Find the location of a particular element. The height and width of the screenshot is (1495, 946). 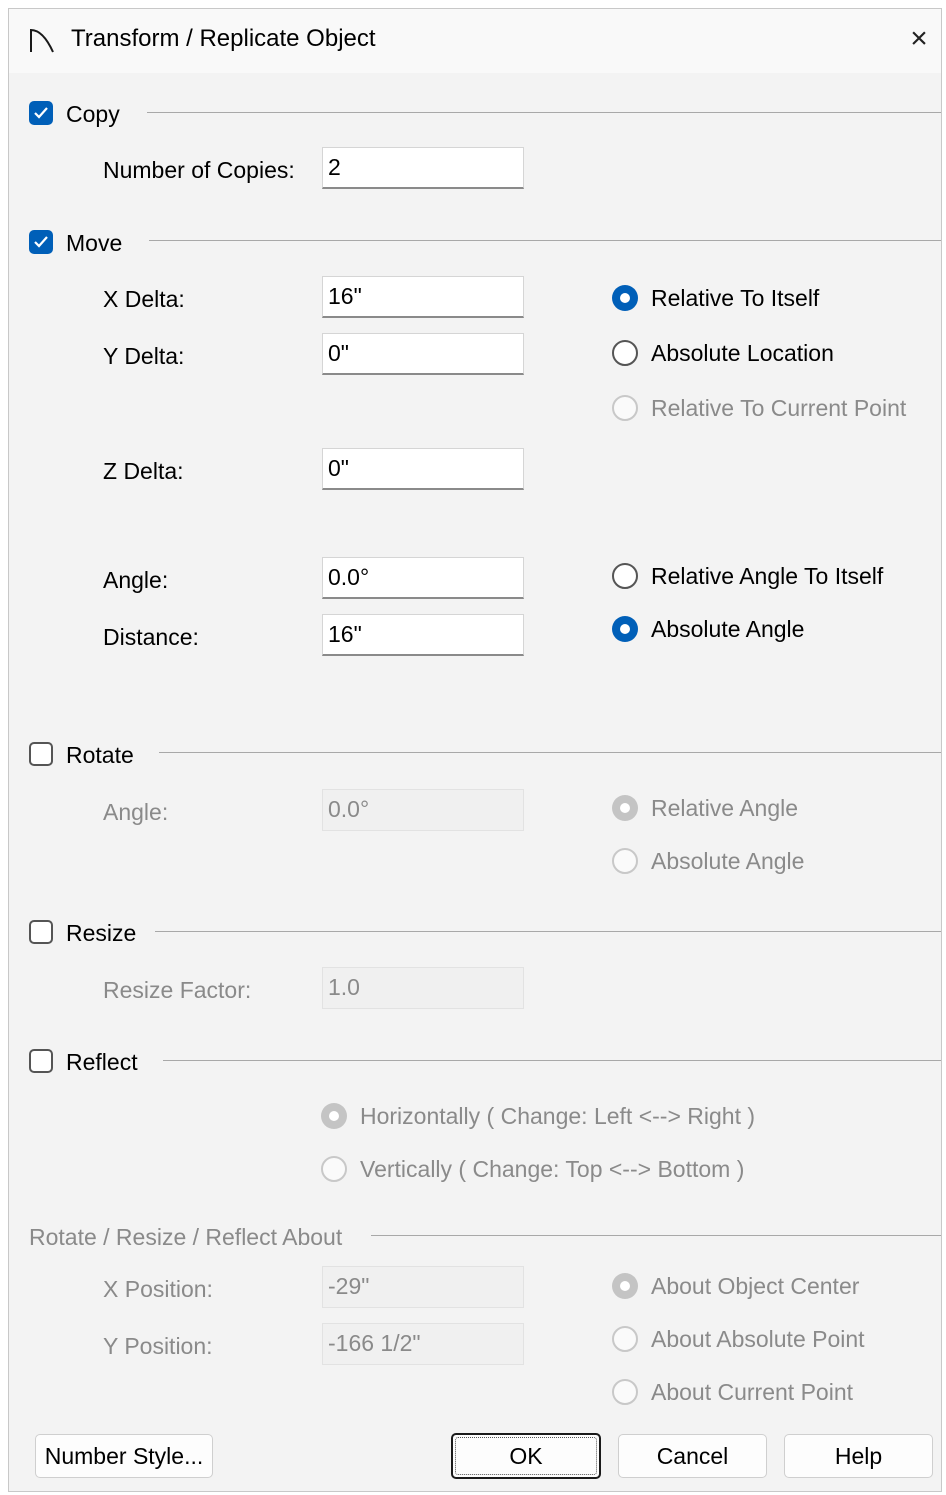

rotate-angle-input: 0.0° is located at coordinates (423, 810).